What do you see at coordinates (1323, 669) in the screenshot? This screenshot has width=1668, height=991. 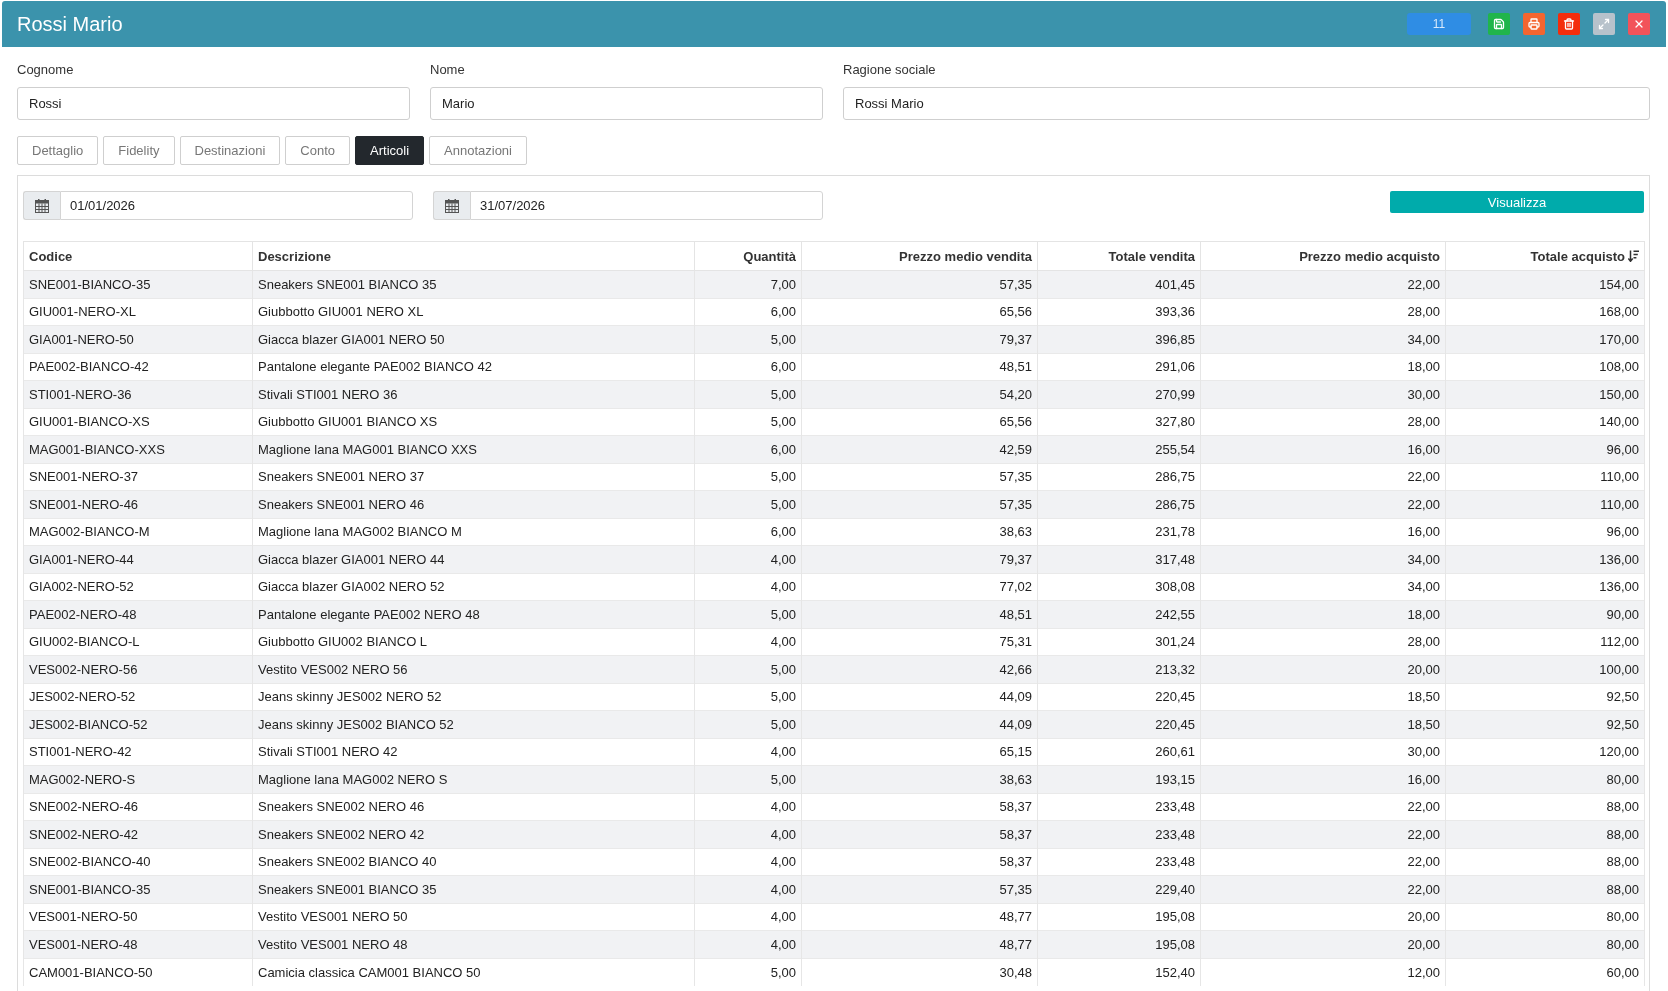 I see `table-cell: 20,00` at bounding box center [1323, 669].